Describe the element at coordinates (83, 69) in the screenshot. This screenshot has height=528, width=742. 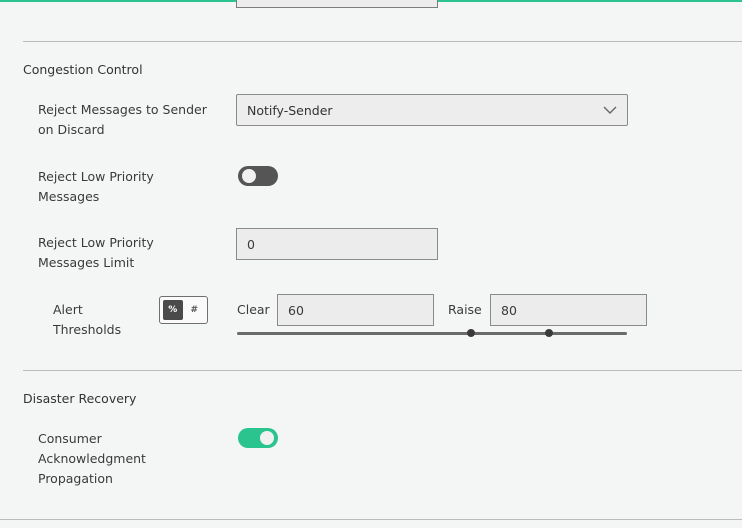
I see `section-title-congestion: Congestion Control` at that location.